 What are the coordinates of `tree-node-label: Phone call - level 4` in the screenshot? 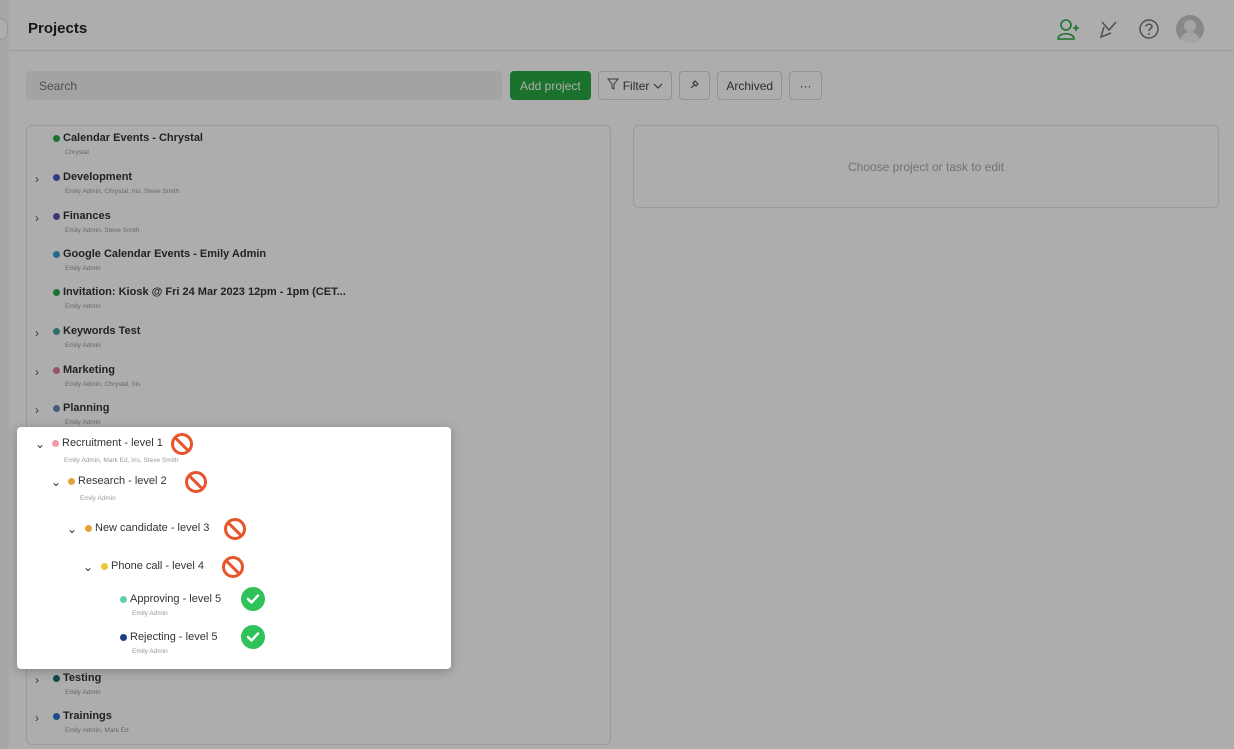 It's located at (152, 566).